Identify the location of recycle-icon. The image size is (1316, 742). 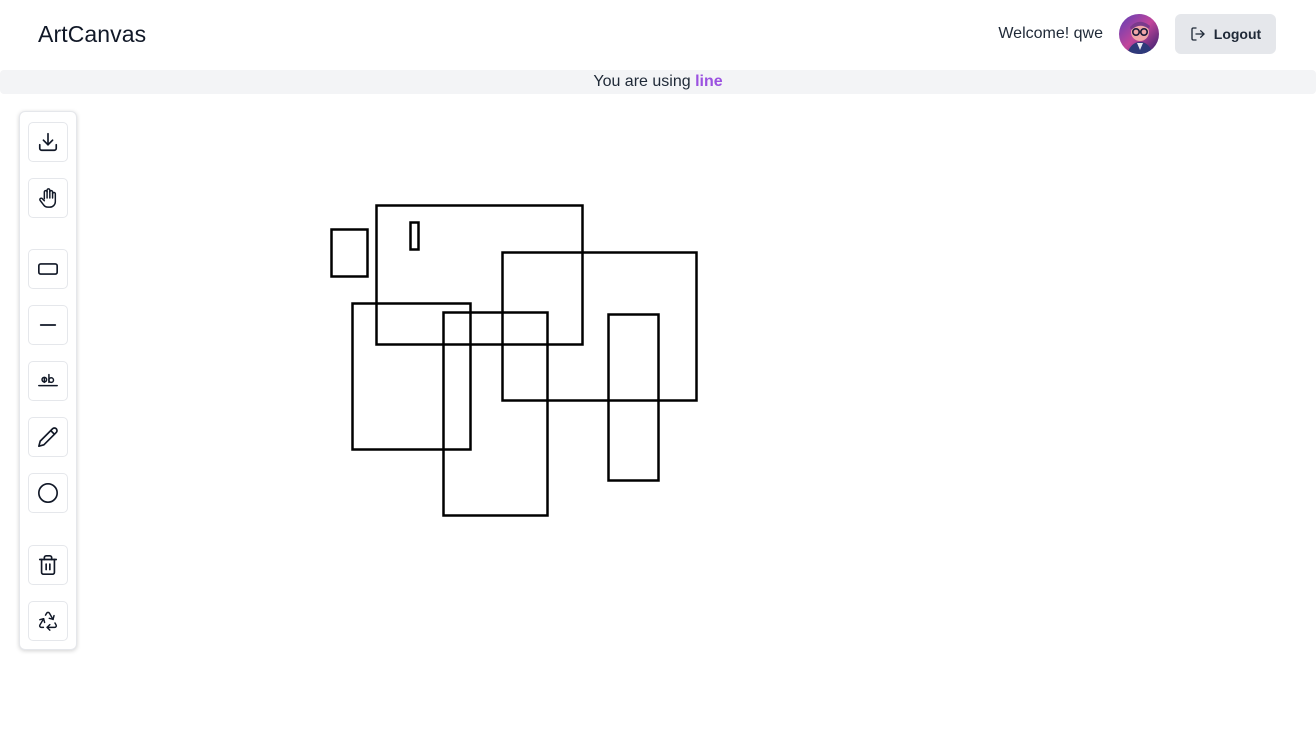
(48, 621).